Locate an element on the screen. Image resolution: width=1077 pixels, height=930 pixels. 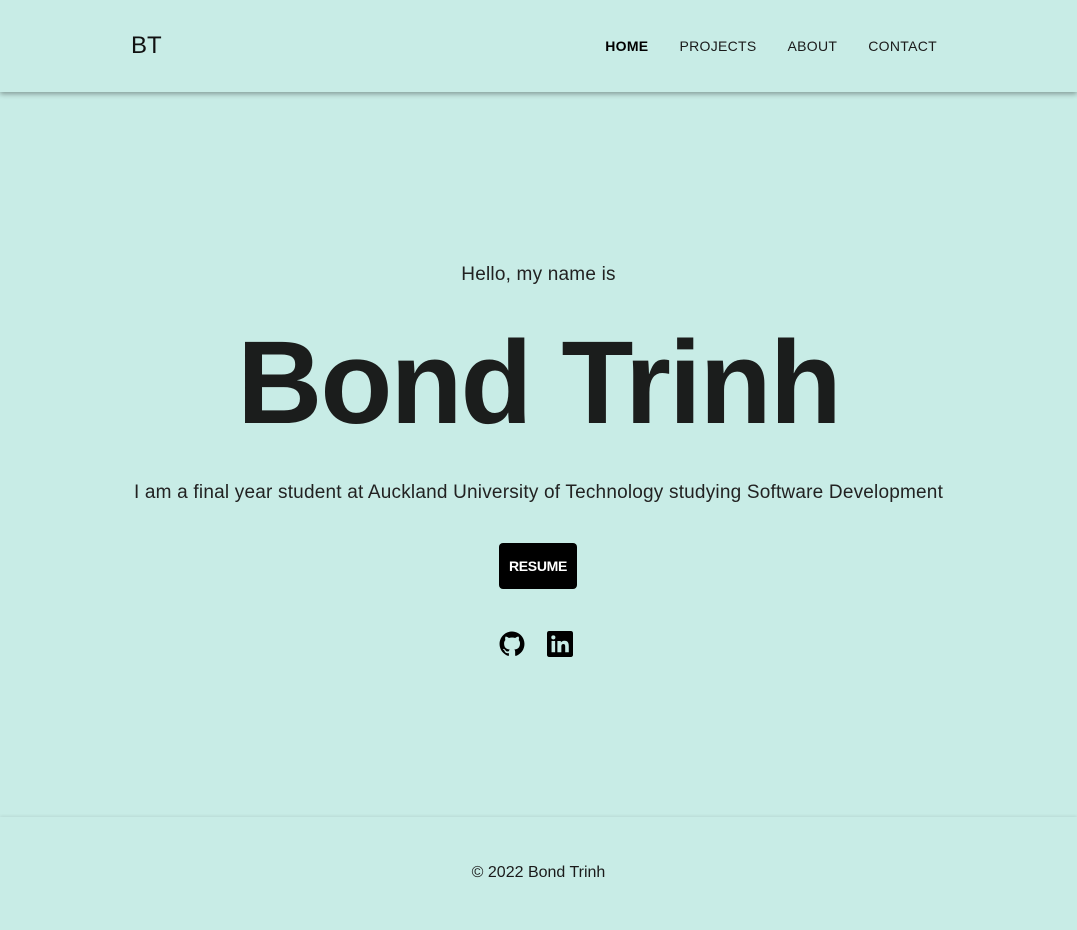
nav-links: HOME PROJECTS ABOUT CONTACT is located at coordinates (755, 46).